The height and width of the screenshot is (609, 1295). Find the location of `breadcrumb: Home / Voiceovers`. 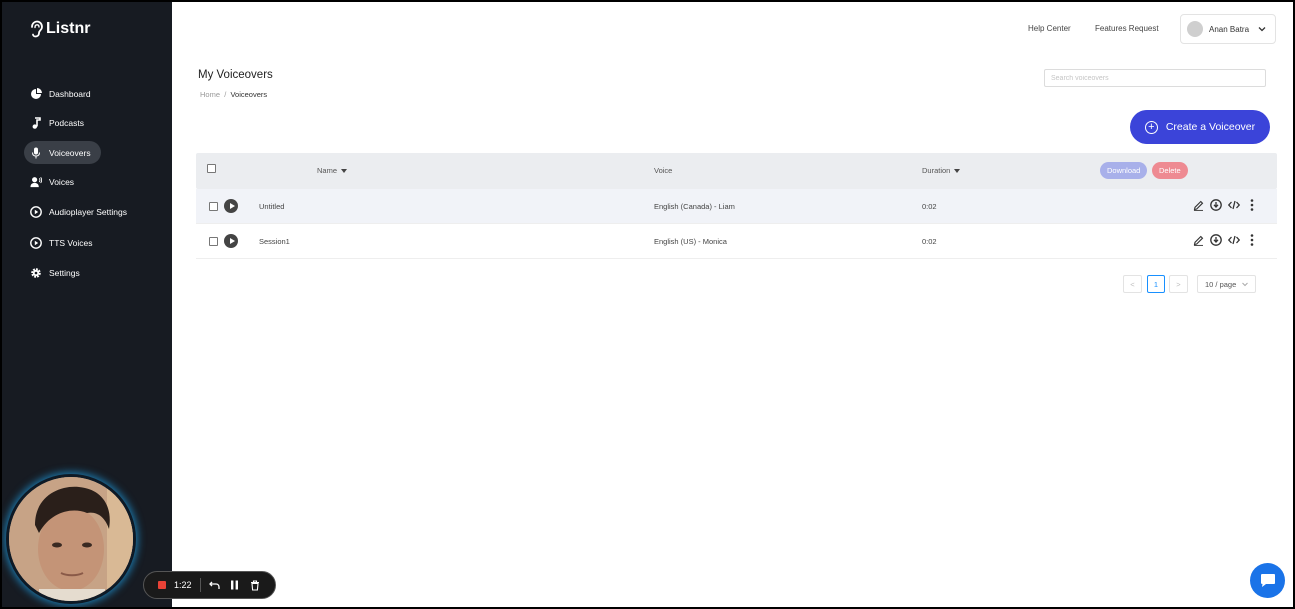

breadcrumb: Home / Voiceovers is located at coordinates (233, 94).